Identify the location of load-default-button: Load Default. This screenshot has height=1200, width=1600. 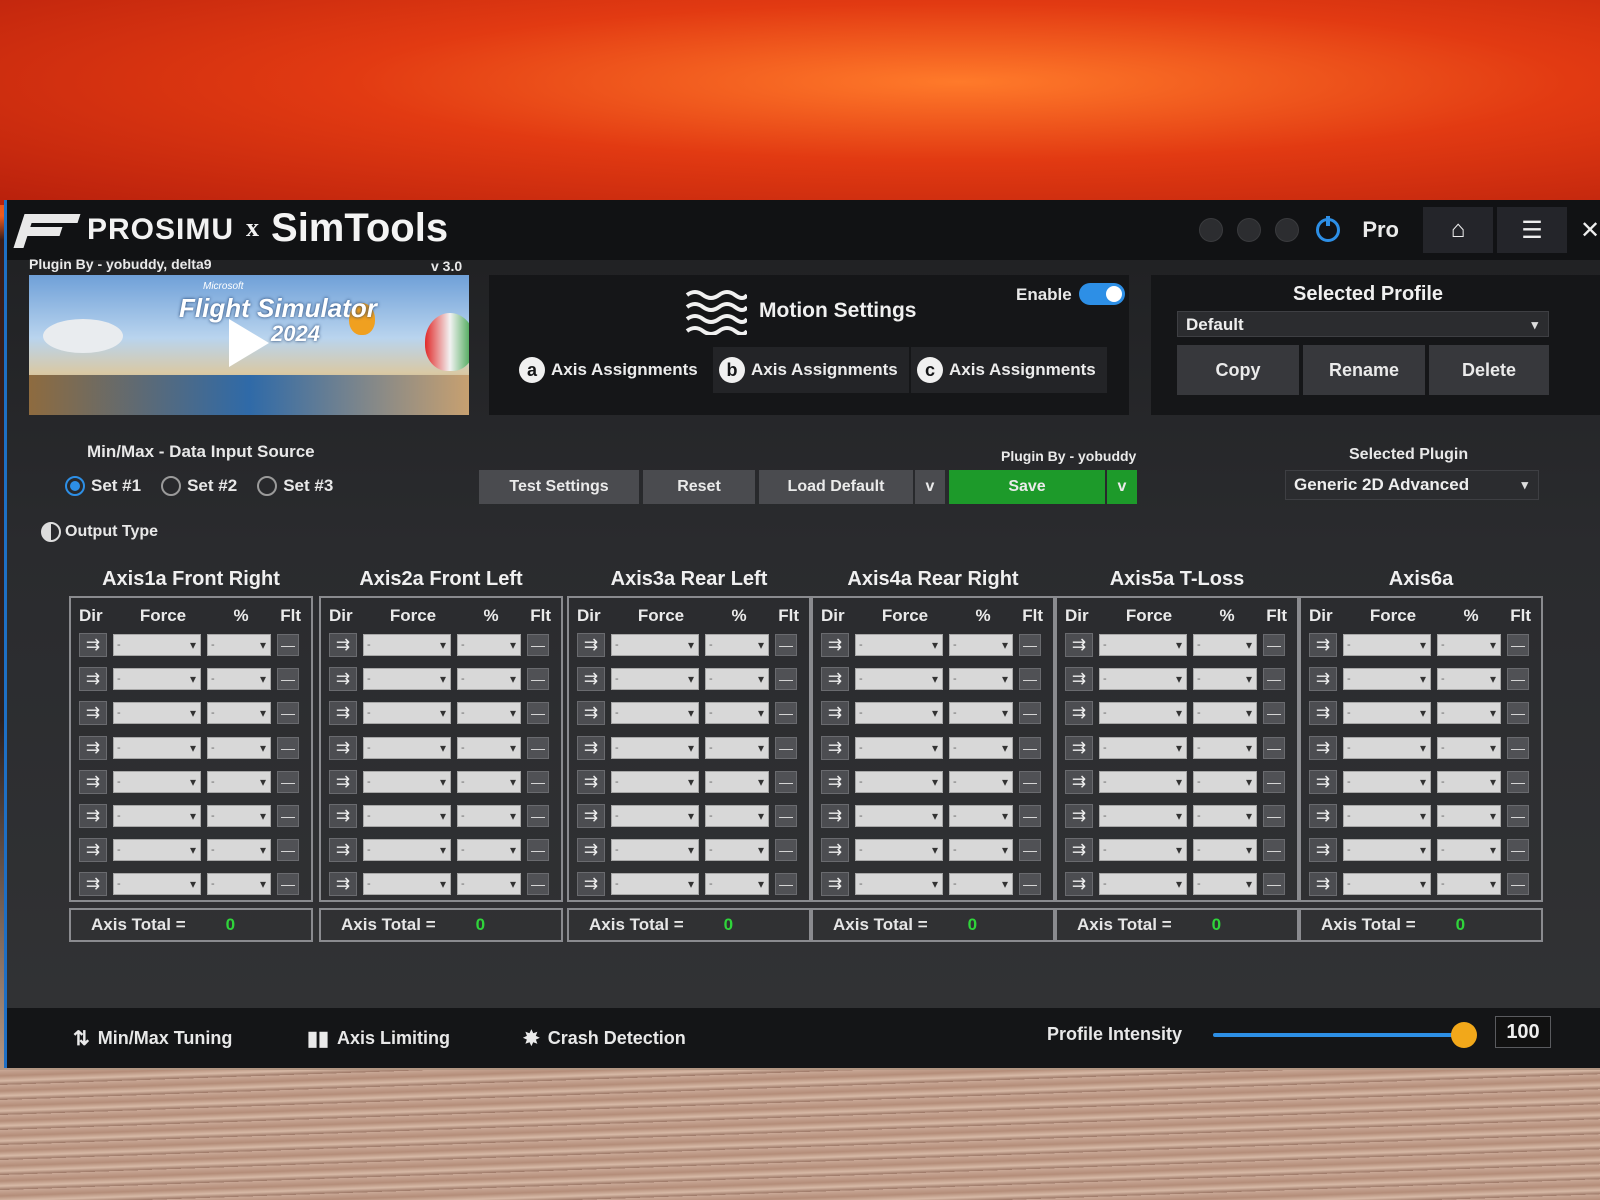
(836, 487).